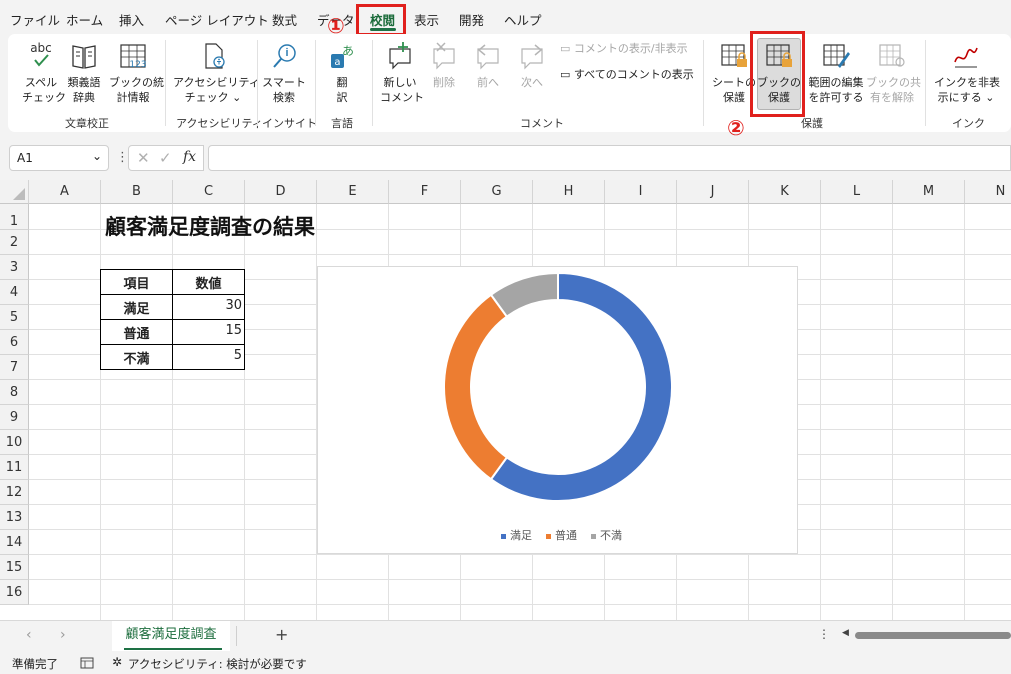 The width and height of the screenshot is (1011, 674). Describe the element at coordinates (523, 19) in the screenshot. I see `tab-help: ヘルプ` at that location.